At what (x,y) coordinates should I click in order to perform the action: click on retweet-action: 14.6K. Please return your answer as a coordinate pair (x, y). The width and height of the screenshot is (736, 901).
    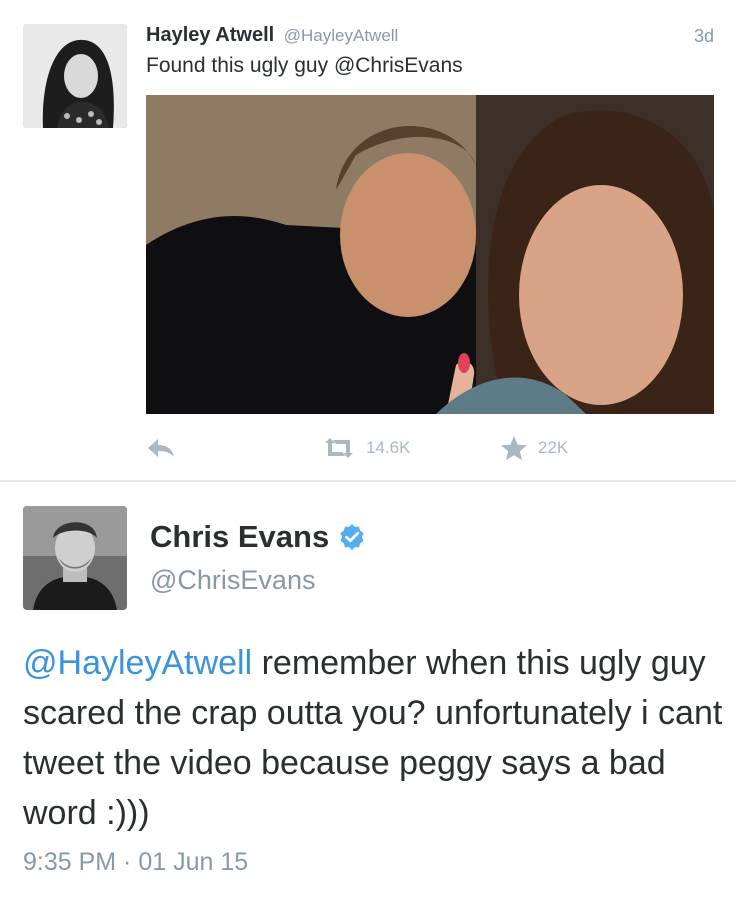
    Looking at the image, I should click on (366, 448).